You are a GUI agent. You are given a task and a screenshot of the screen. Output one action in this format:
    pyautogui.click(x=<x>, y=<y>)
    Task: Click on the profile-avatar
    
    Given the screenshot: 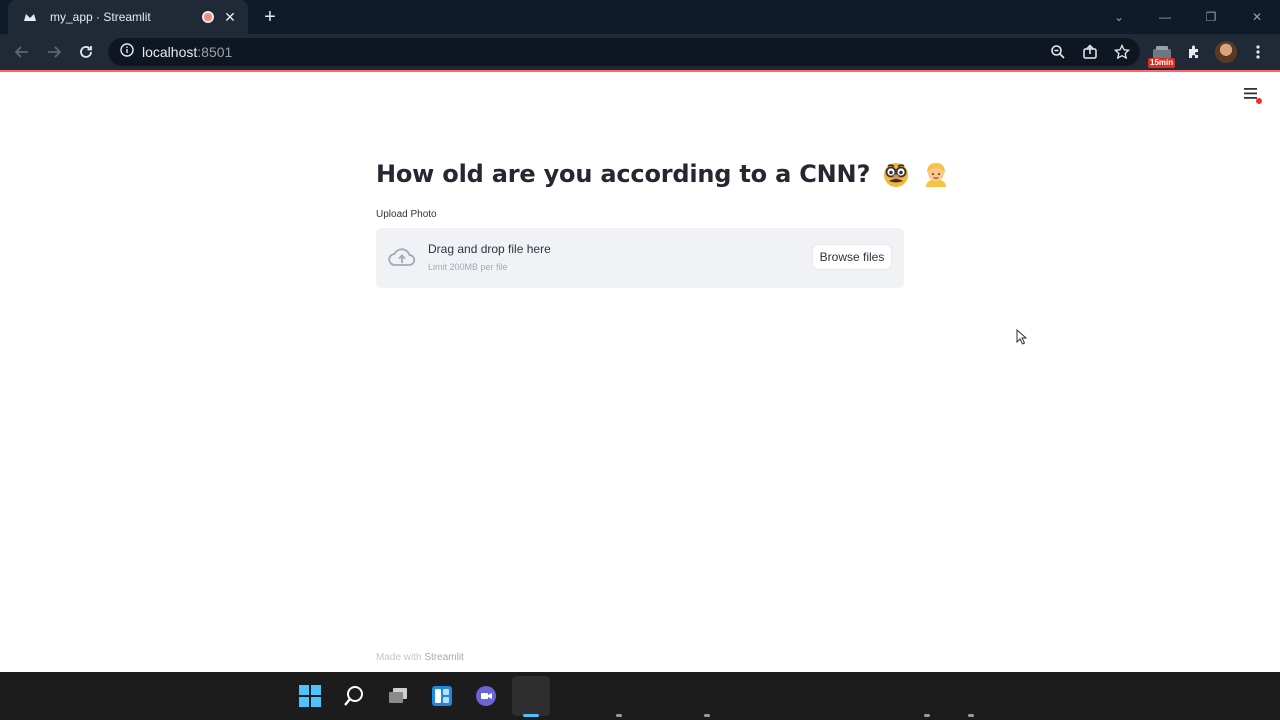 What is the action you would take?
    pyautogui.click(x=1226, y=52)
    